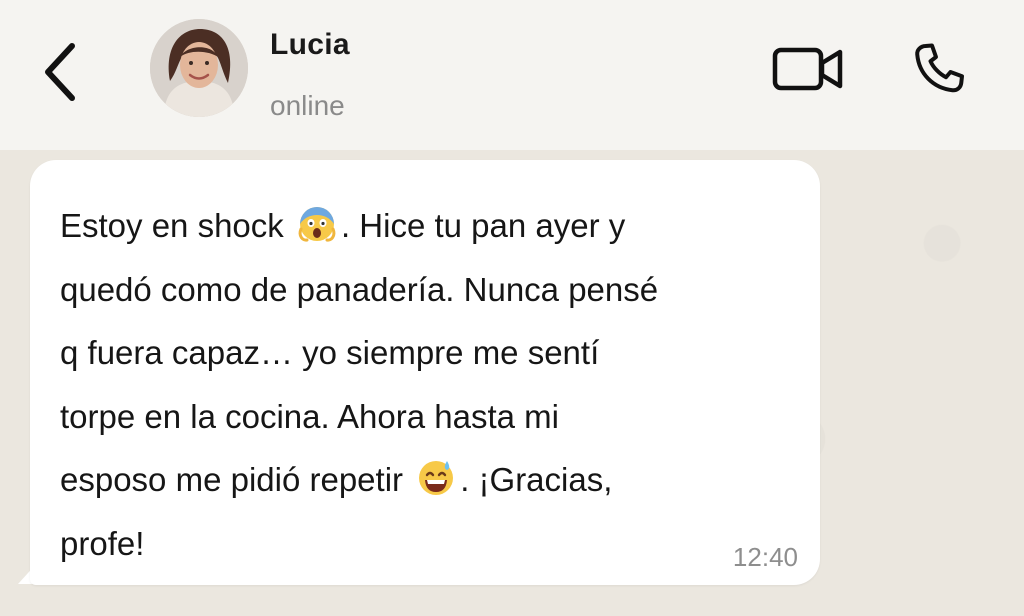 The height and width of the screenshot is (616, 1024). What do you see at coordinates (307, 105) in the screenshot?
I see `contact-status: online` at bounding box center [307, 105].